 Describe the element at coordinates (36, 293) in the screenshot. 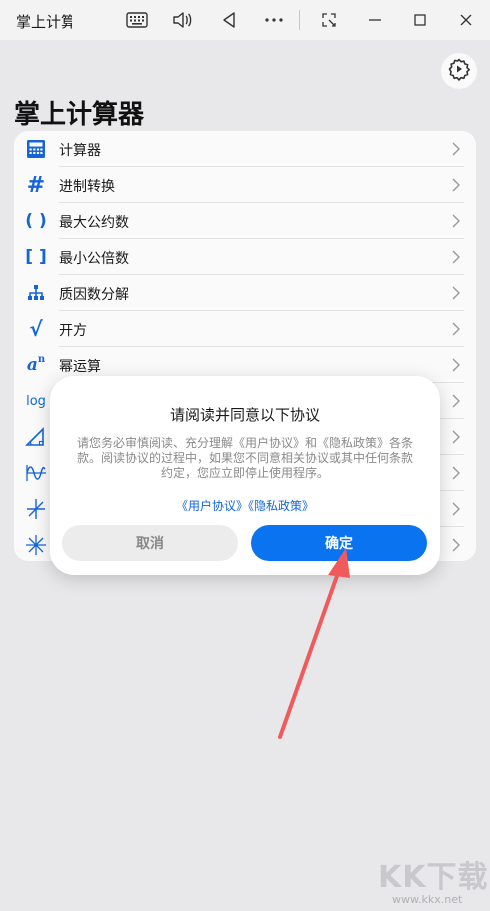

I see `tree-icon` at that location.